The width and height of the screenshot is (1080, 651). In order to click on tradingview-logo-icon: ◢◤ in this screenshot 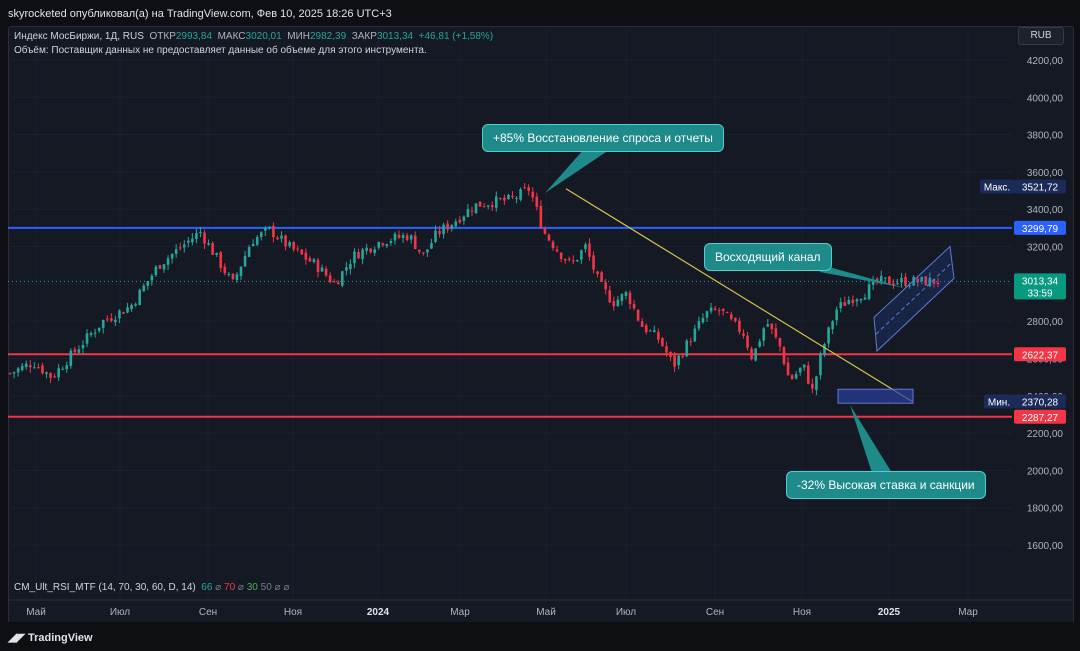, I will do `click(16, 638)`.